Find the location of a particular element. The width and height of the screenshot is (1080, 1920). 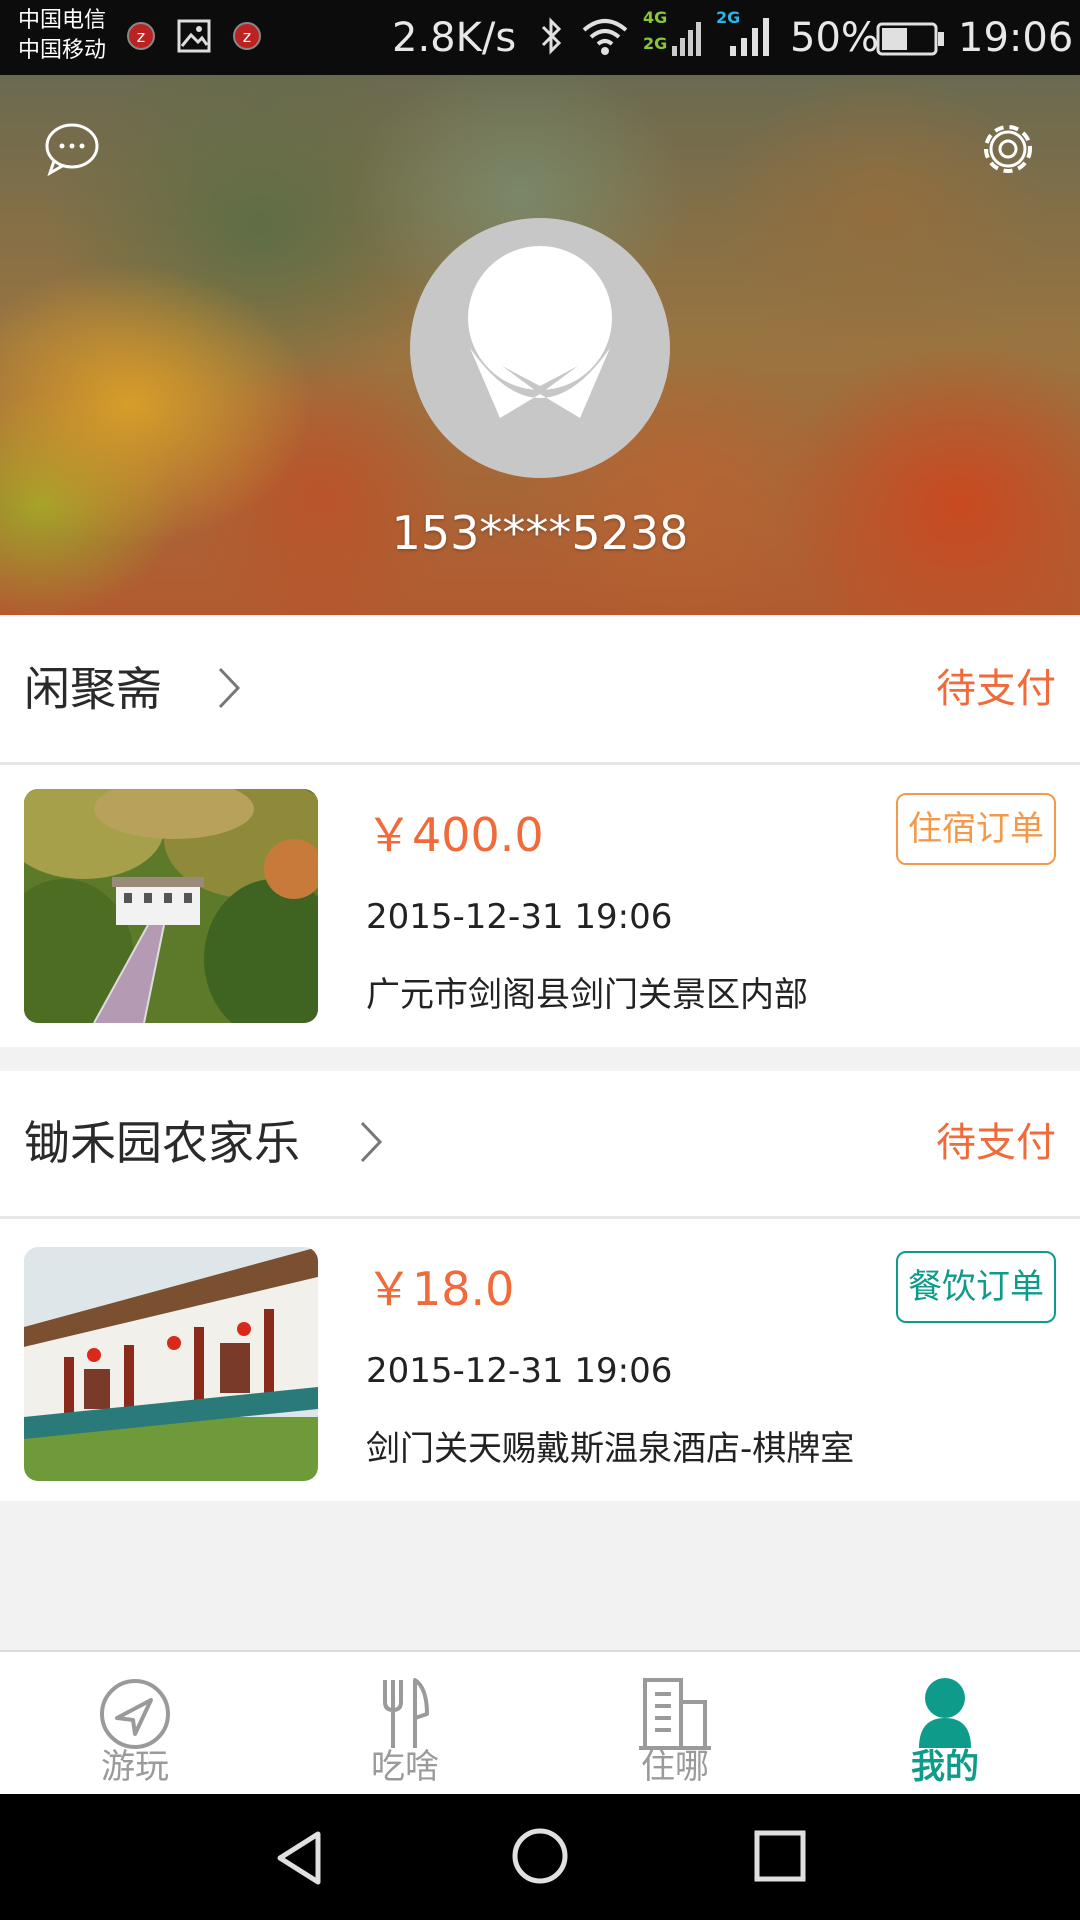

tab-play: 游玩 is located at coordinates (135, 1724).